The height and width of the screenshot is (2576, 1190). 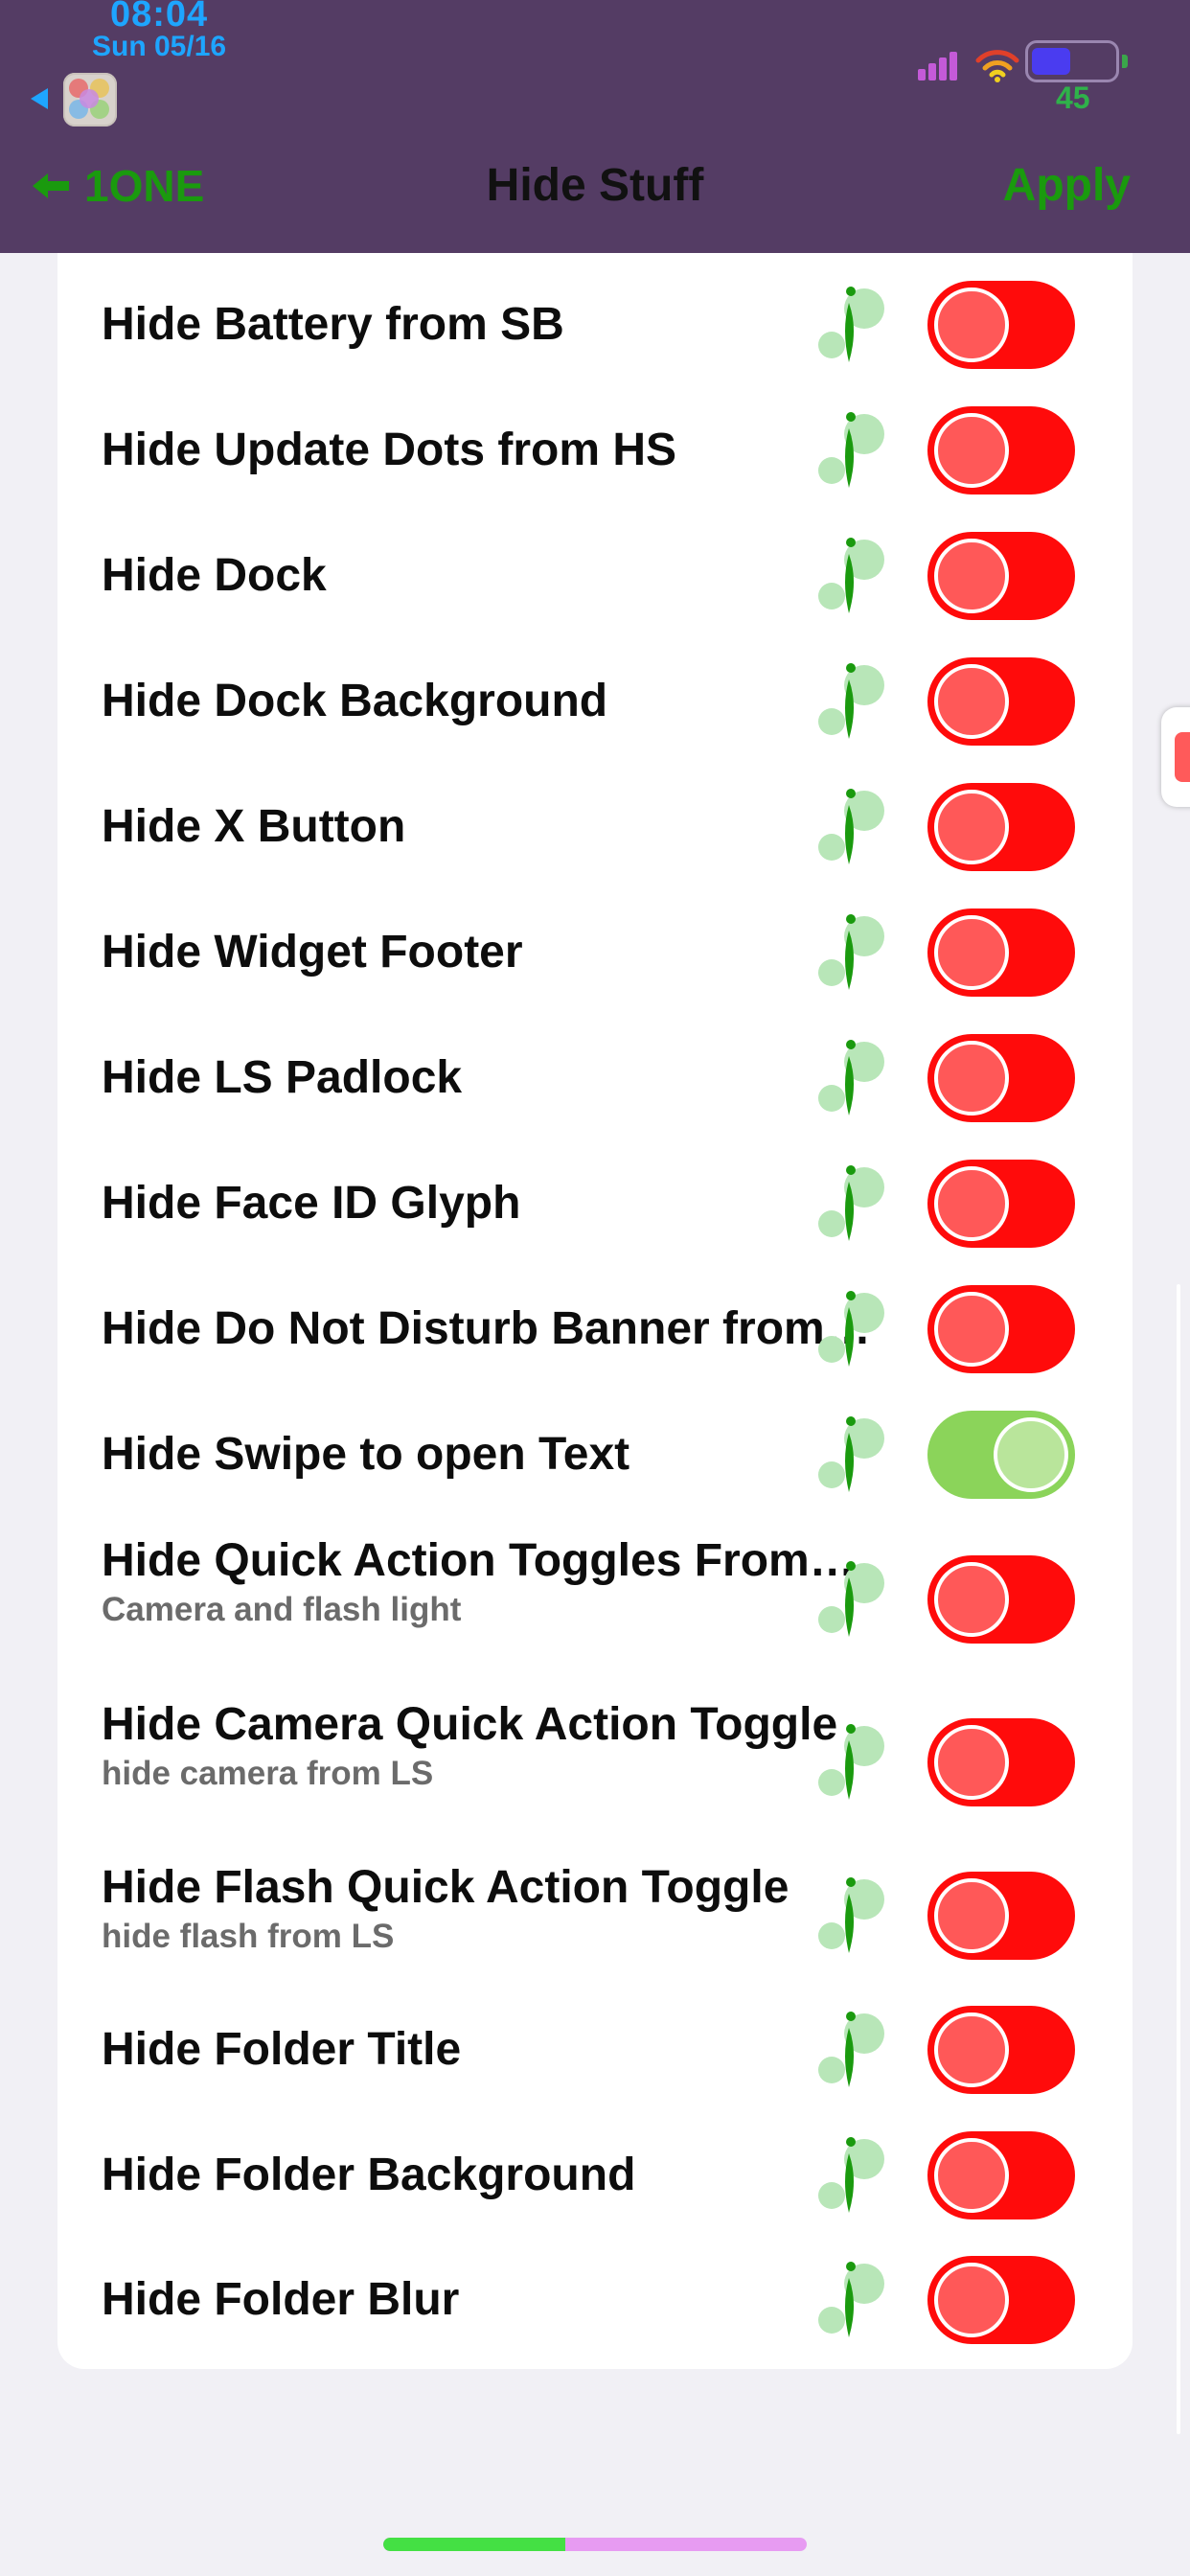 I want to click on previous-app-icon, so click(x=90, y=99).